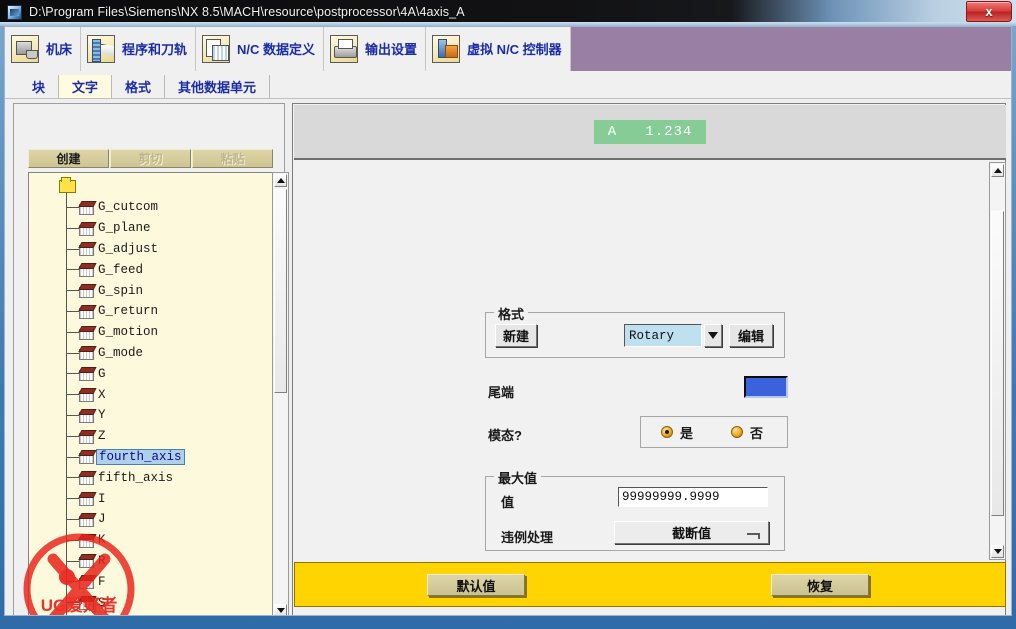  Describe the element at coordinates (121, 352) in the screenshot. I see `tree-item-label: G_mode` at that location.